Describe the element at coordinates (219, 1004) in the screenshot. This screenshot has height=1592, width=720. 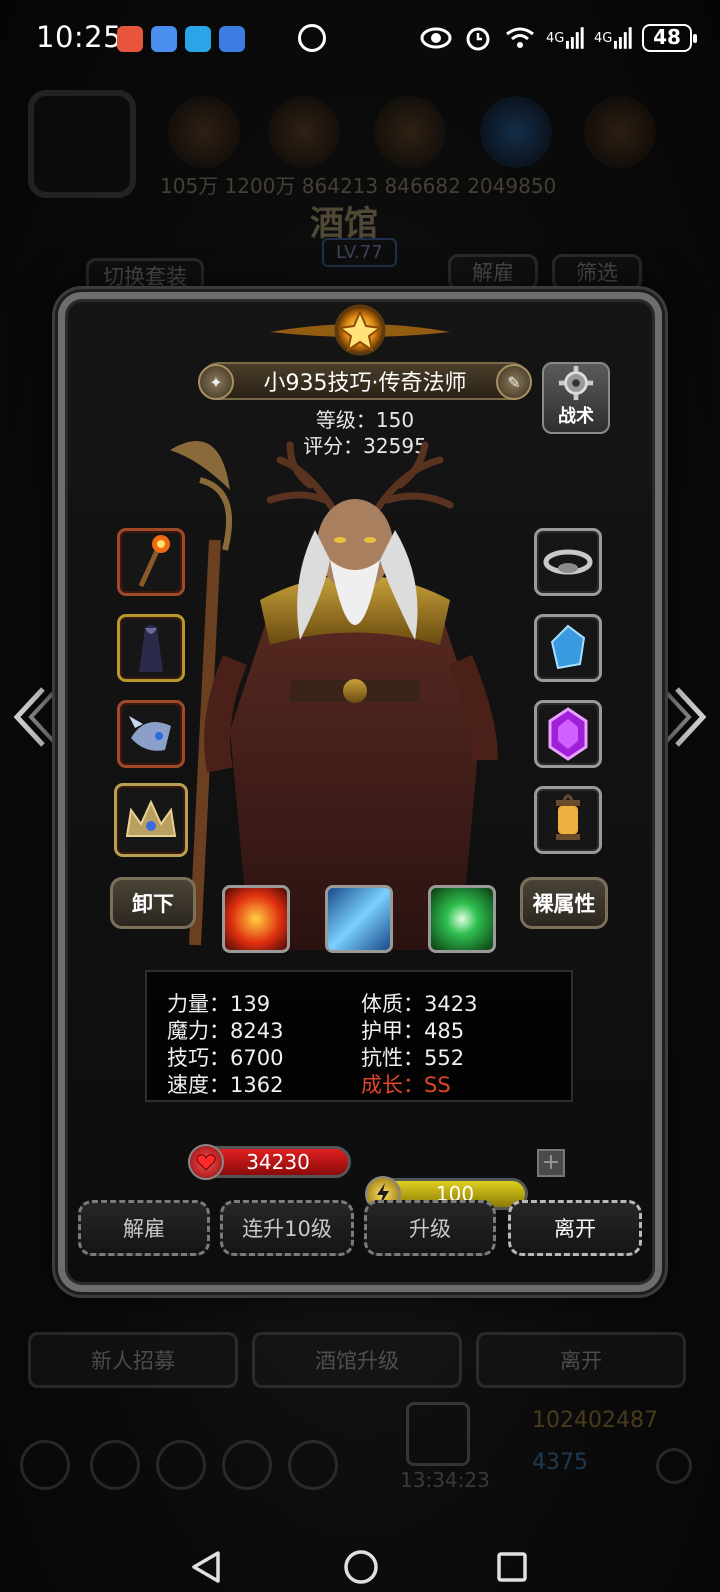
I see `stat-strength: 力量：139` at that location.